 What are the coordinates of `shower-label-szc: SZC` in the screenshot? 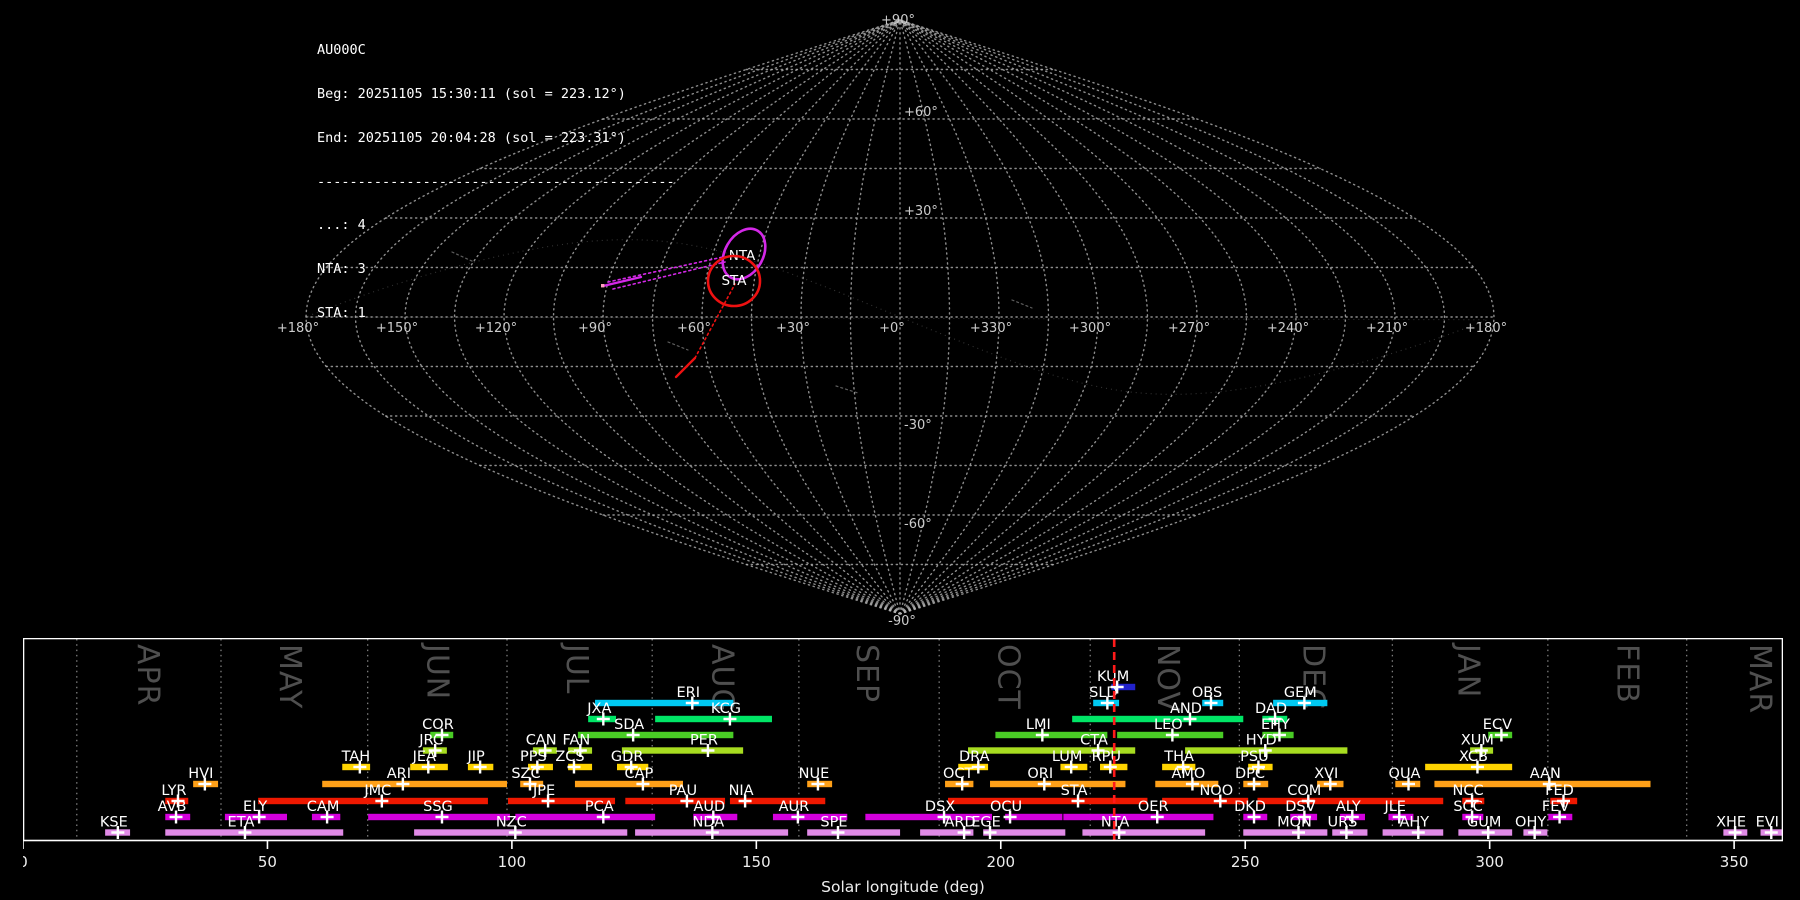 It's located at (525, 774).